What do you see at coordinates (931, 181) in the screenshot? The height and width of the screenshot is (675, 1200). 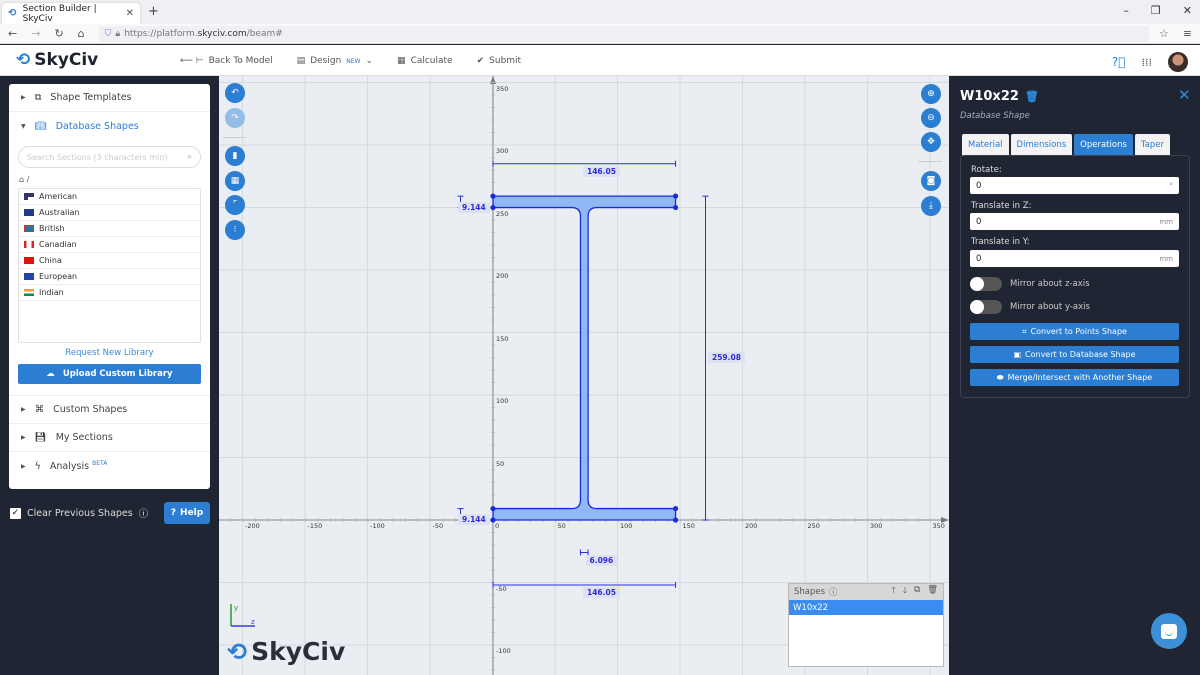 I see `screenshot-button: ◙` at bounding box center [931, 181].